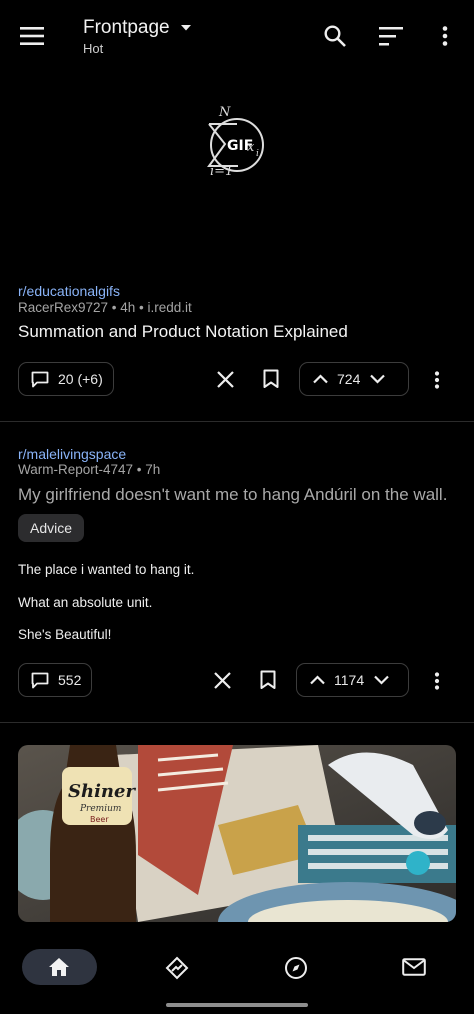 The width and height of the screenshot is (474, 1014). I want to click on post-meta: RacerRex9727 • 4h • i.redd.it, so click(105, 307).